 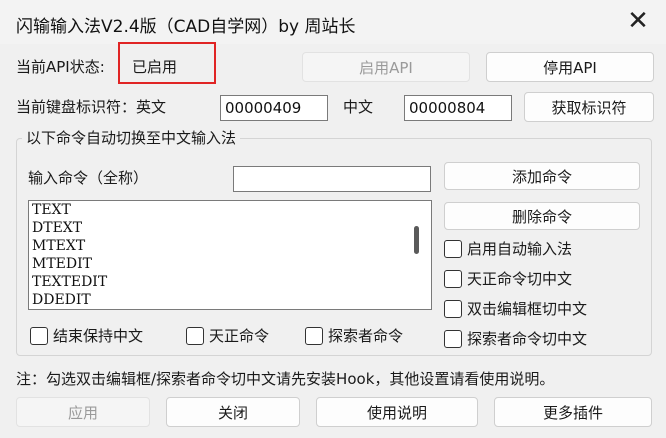 I want to click on list-item: DDEDIT, so click(x=230, y=300).